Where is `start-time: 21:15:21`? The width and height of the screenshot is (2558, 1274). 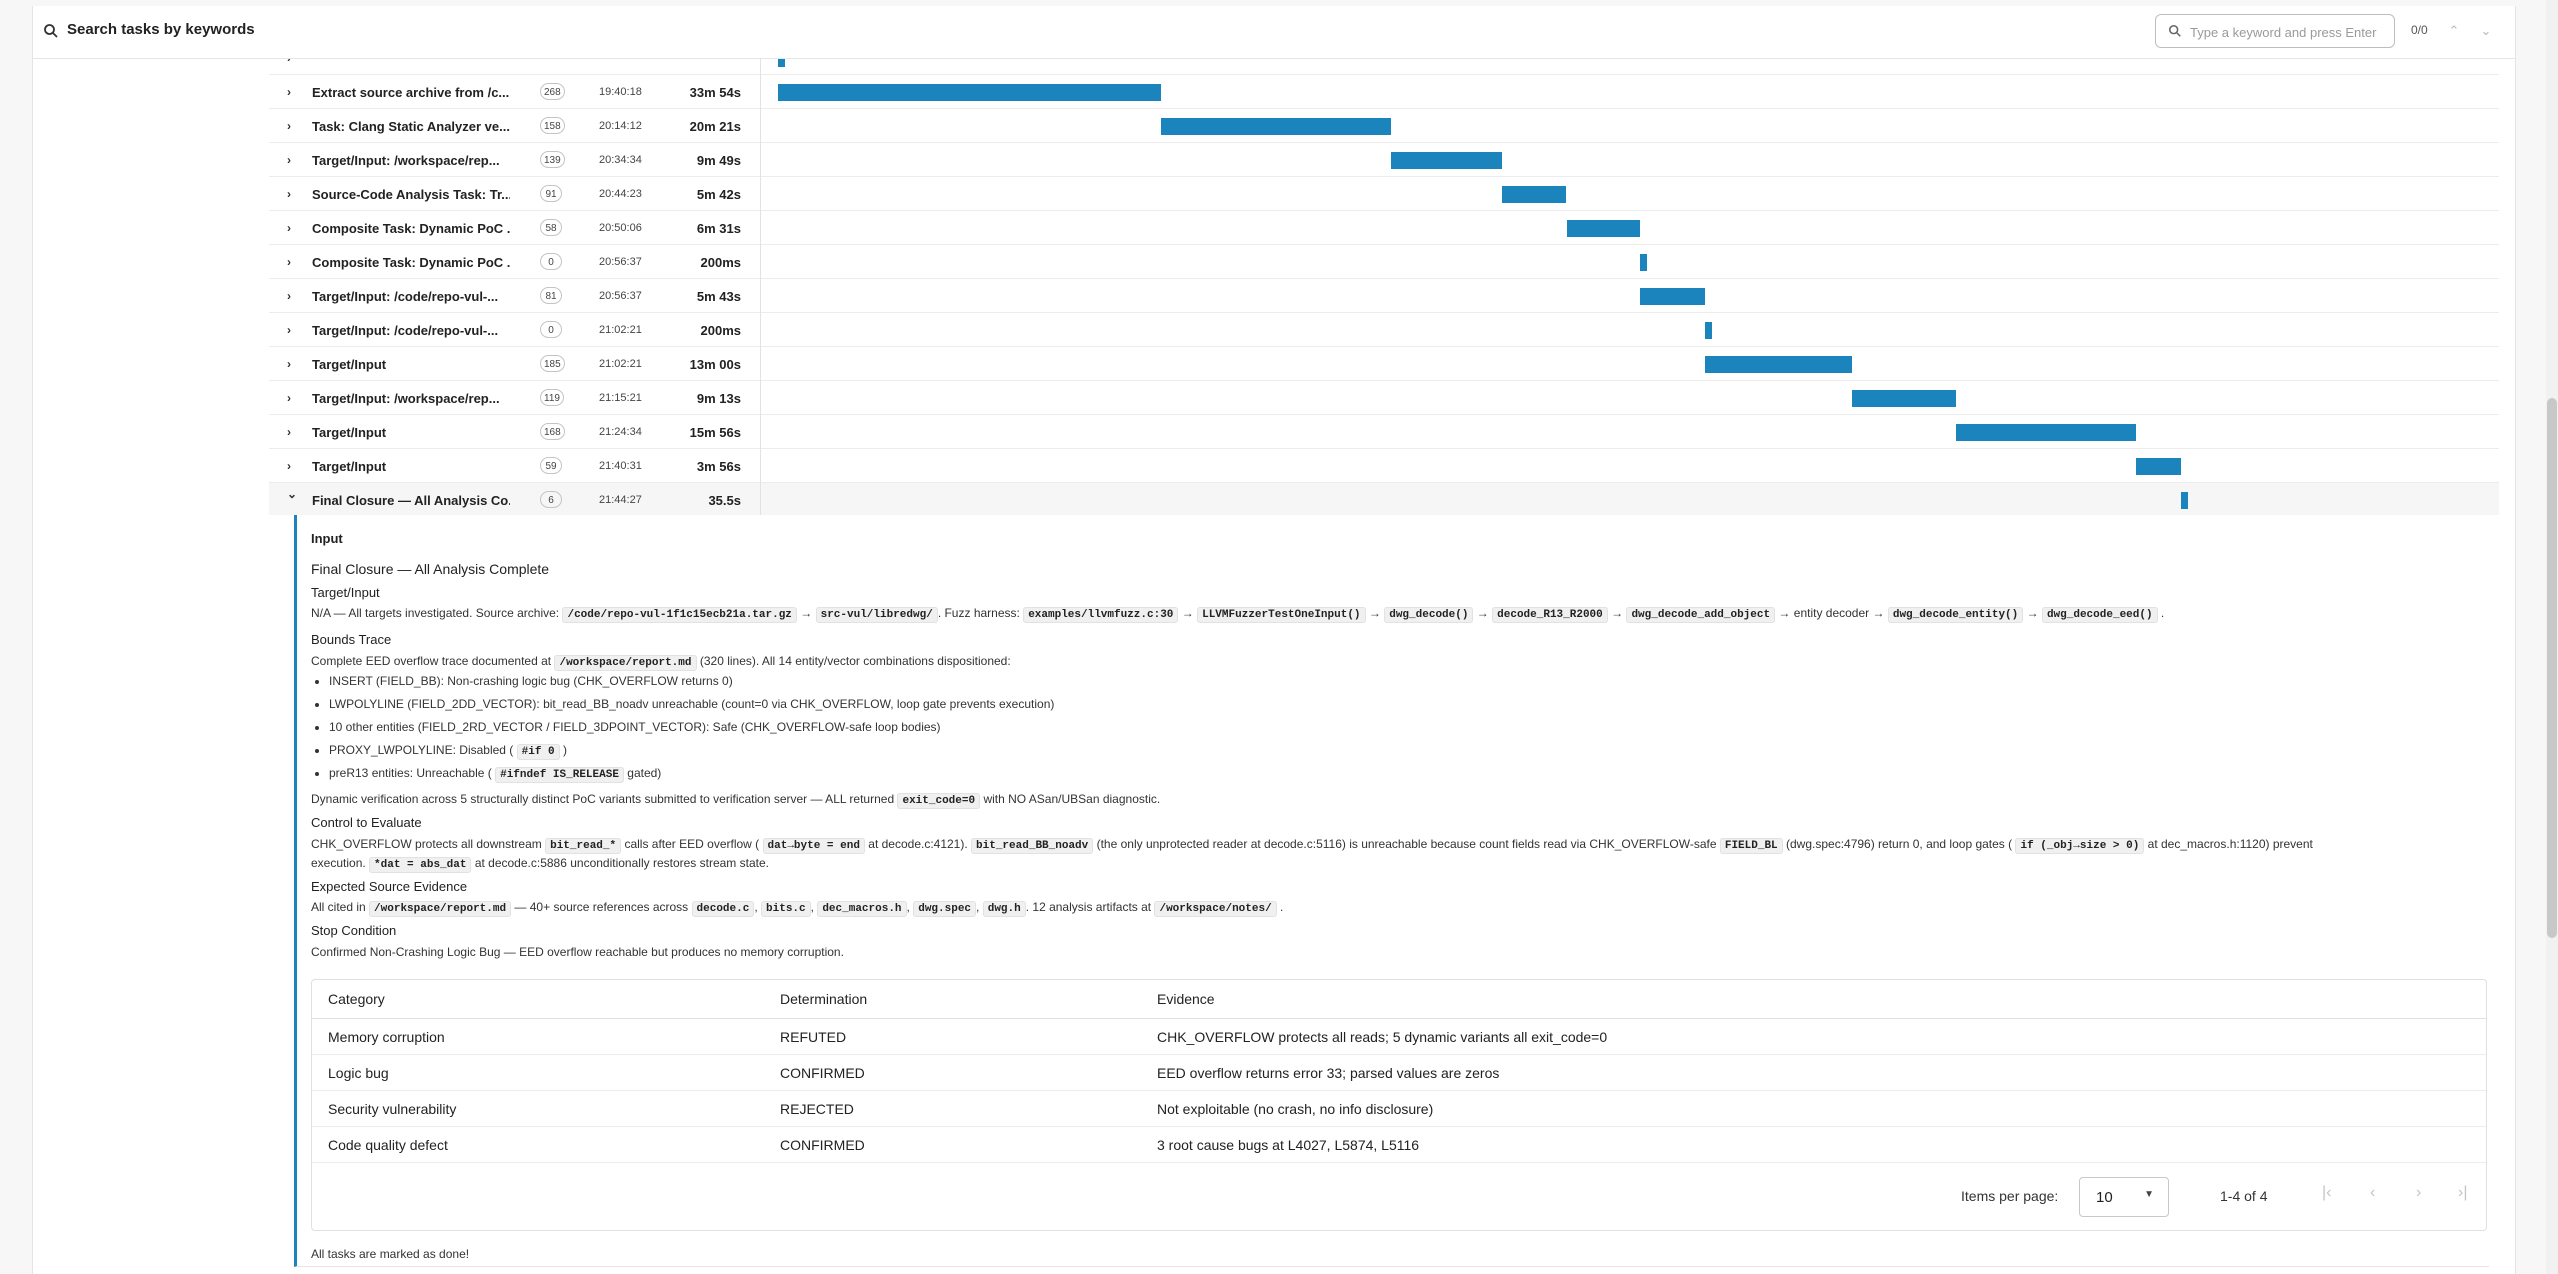 start-time: 21:15:21 is located at coordinates (620, 398).